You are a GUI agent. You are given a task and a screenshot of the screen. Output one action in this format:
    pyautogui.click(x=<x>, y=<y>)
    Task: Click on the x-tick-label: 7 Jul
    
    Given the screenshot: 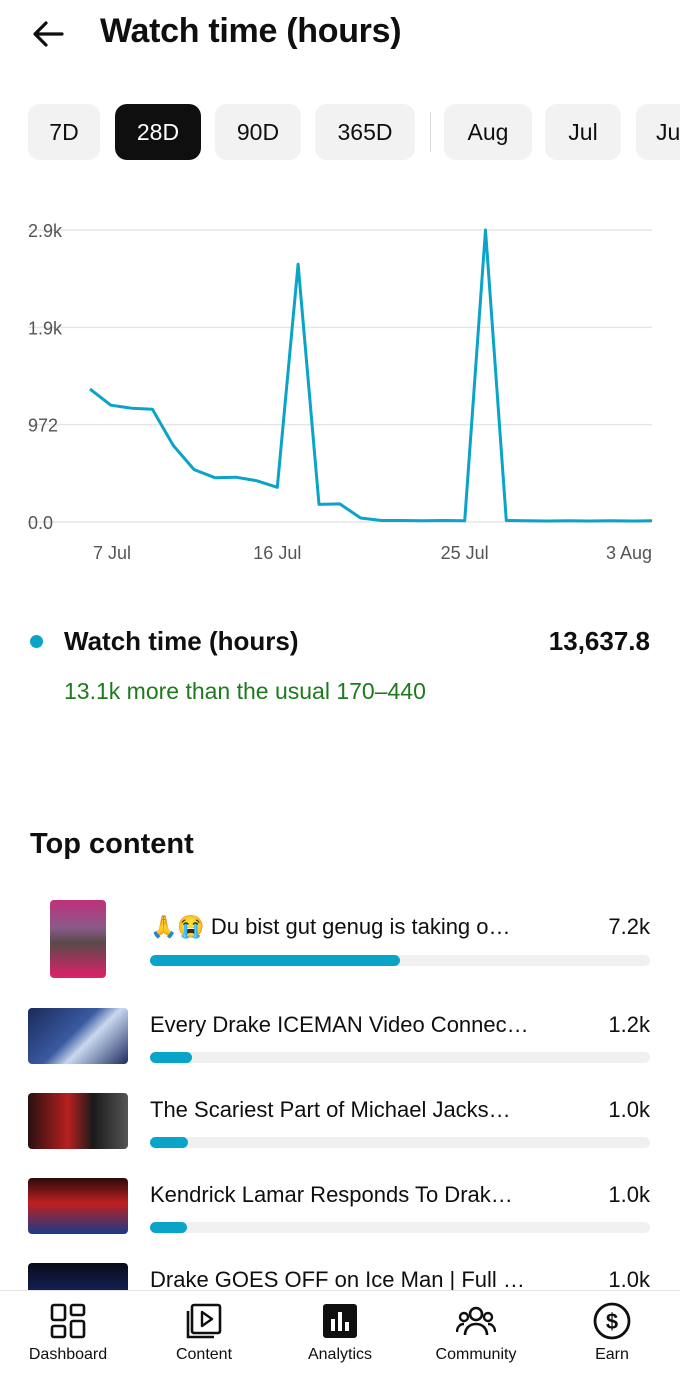 What is the action you would take?
    pyautogui.click(x=112, y=553)
    